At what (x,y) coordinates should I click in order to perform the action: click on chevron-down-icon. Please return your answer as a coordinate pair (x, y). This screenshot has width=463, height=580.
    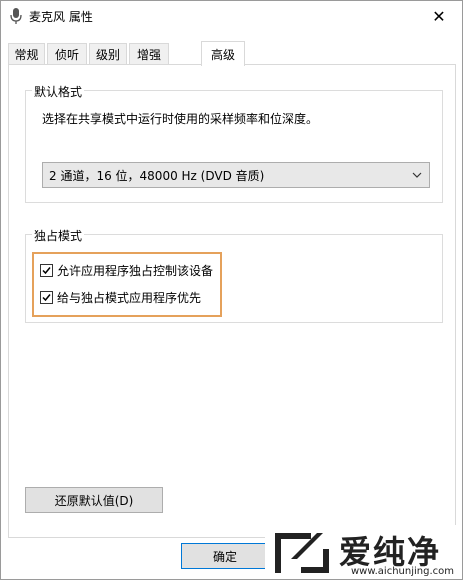
    Looking at the image, I should click on (417, 176).